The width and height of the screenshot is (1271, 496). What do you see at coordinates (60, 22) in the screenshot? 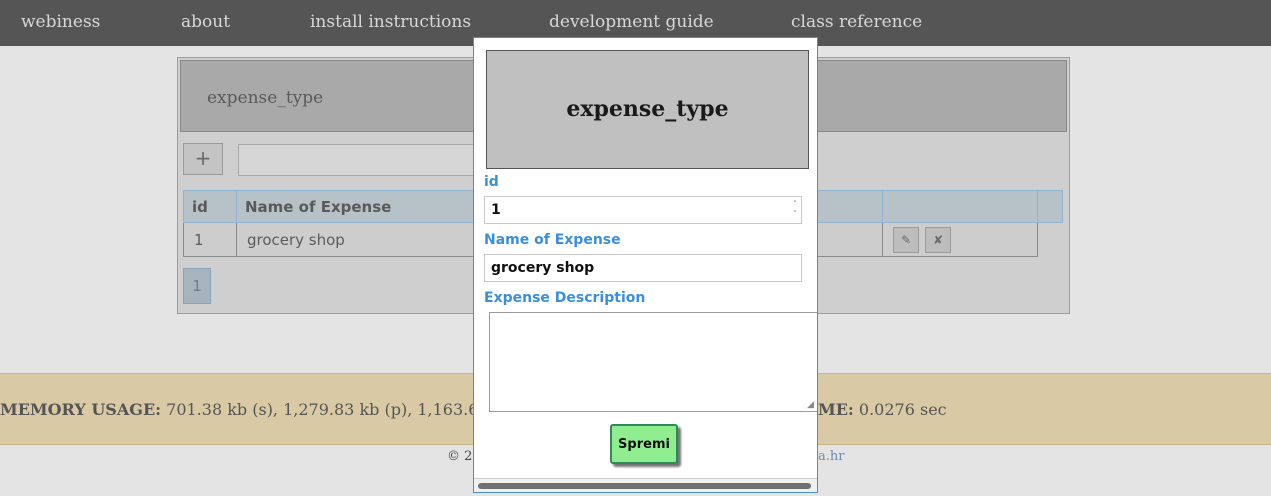
I see `nav-item-webiness: webiness` at bounding box center [60, 22].